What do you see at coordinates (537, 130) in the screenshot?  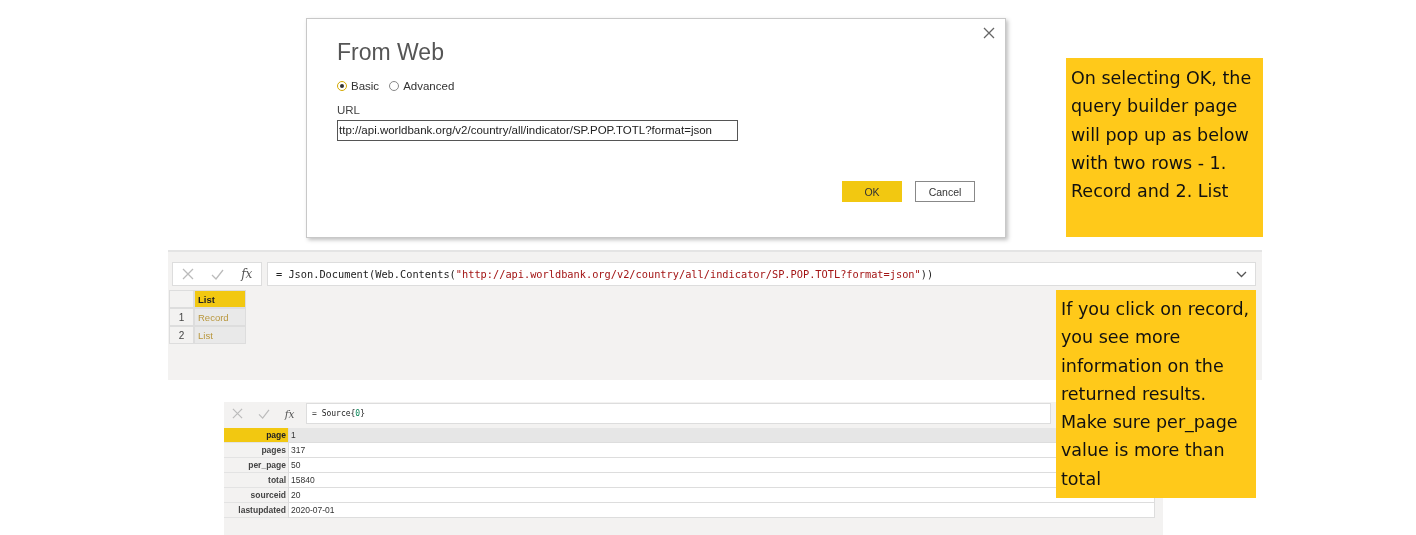 I see `url-field: ttp://api.worldbank.org/v2/country/all/indicator/SP.POP.TOTL?format=json` at bounding box center [537, 130].